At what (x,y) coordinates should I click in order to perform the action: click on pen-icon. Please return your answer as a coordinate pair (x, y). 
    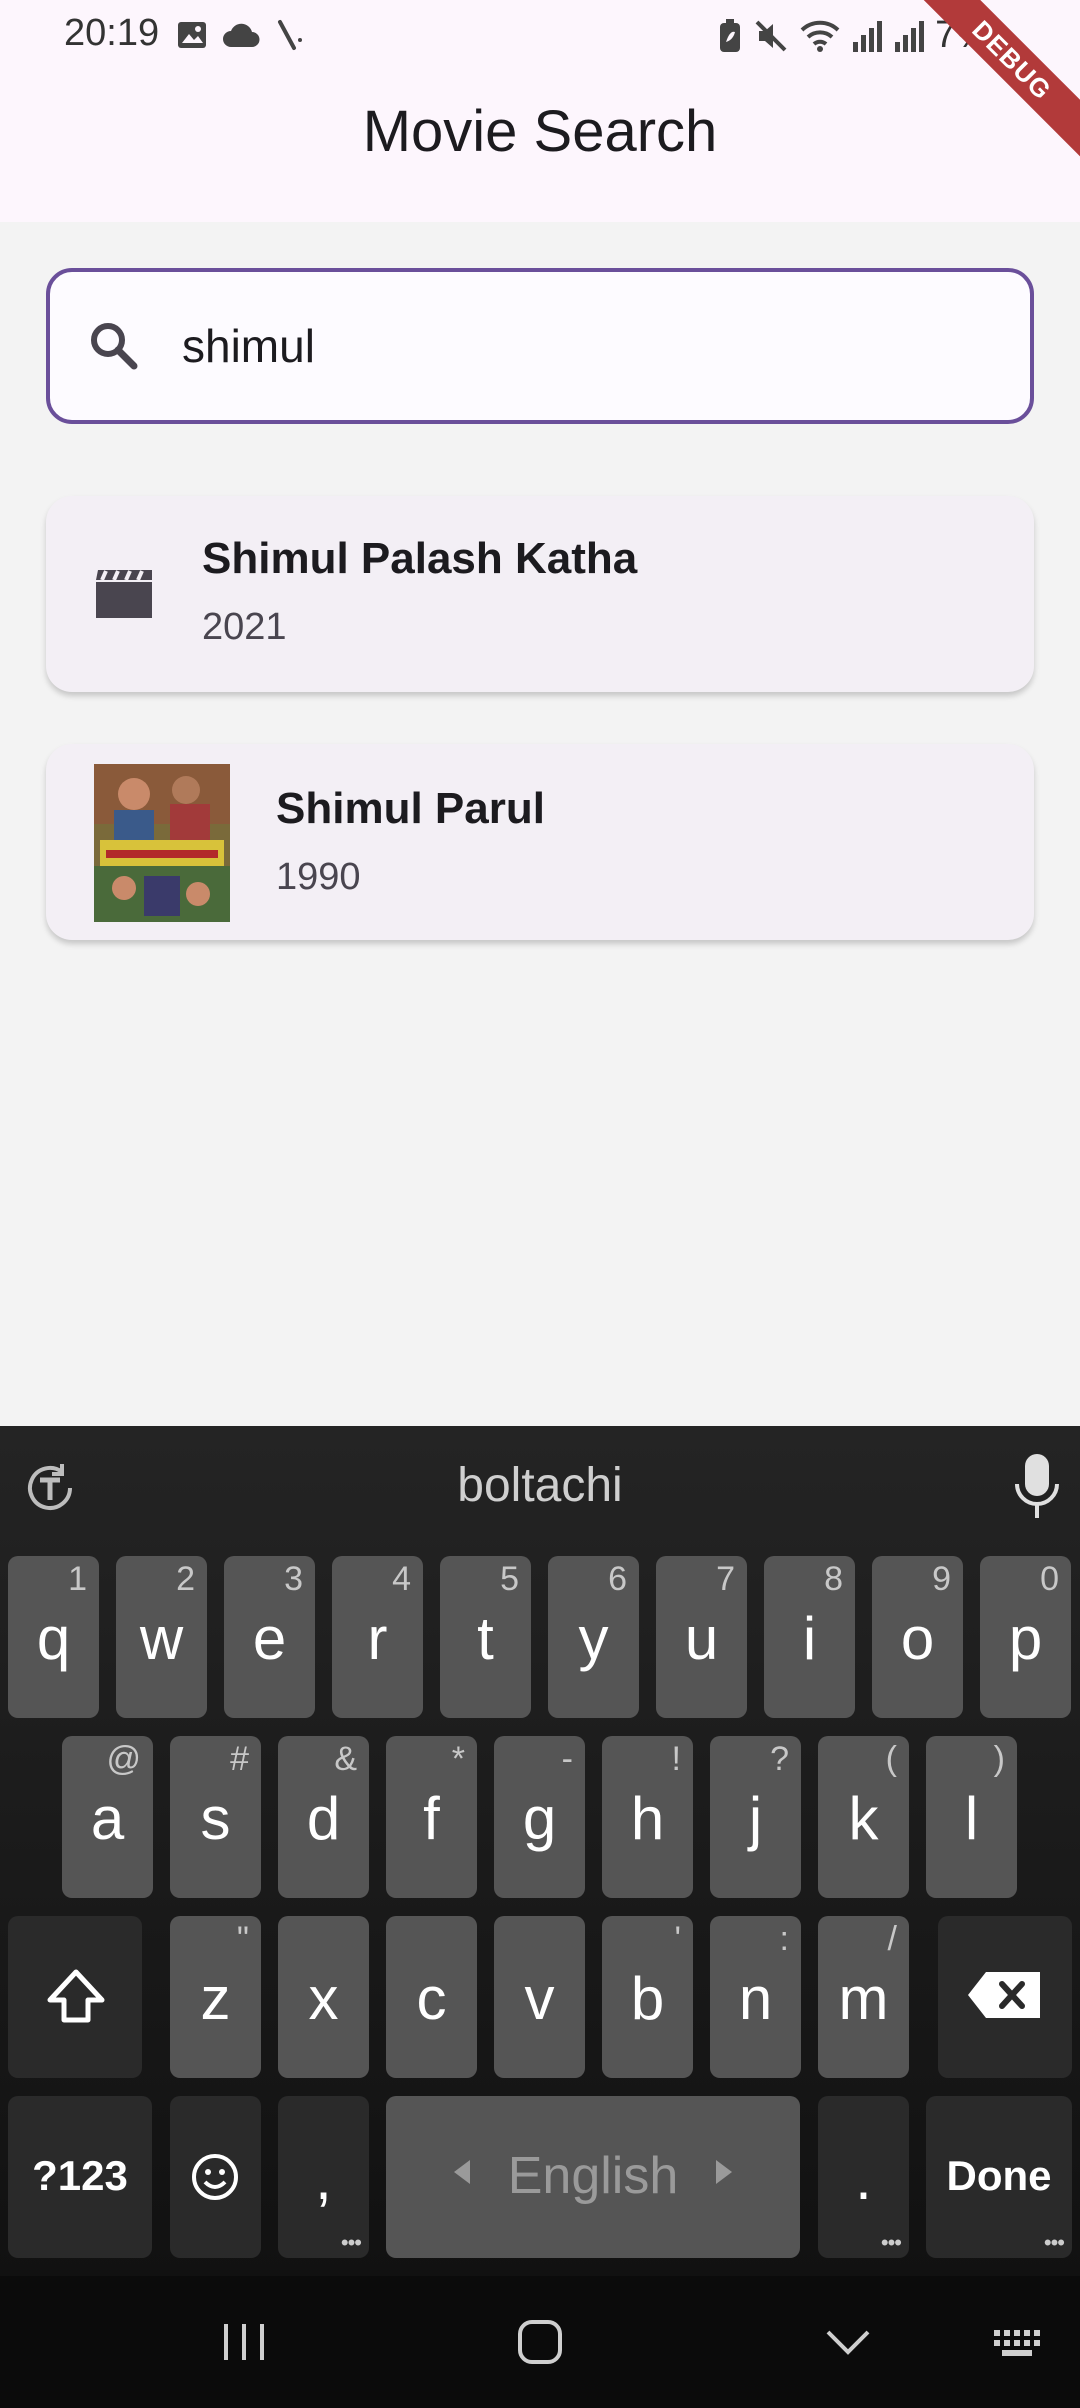
    Looking at the image, I should click on (290, 35).